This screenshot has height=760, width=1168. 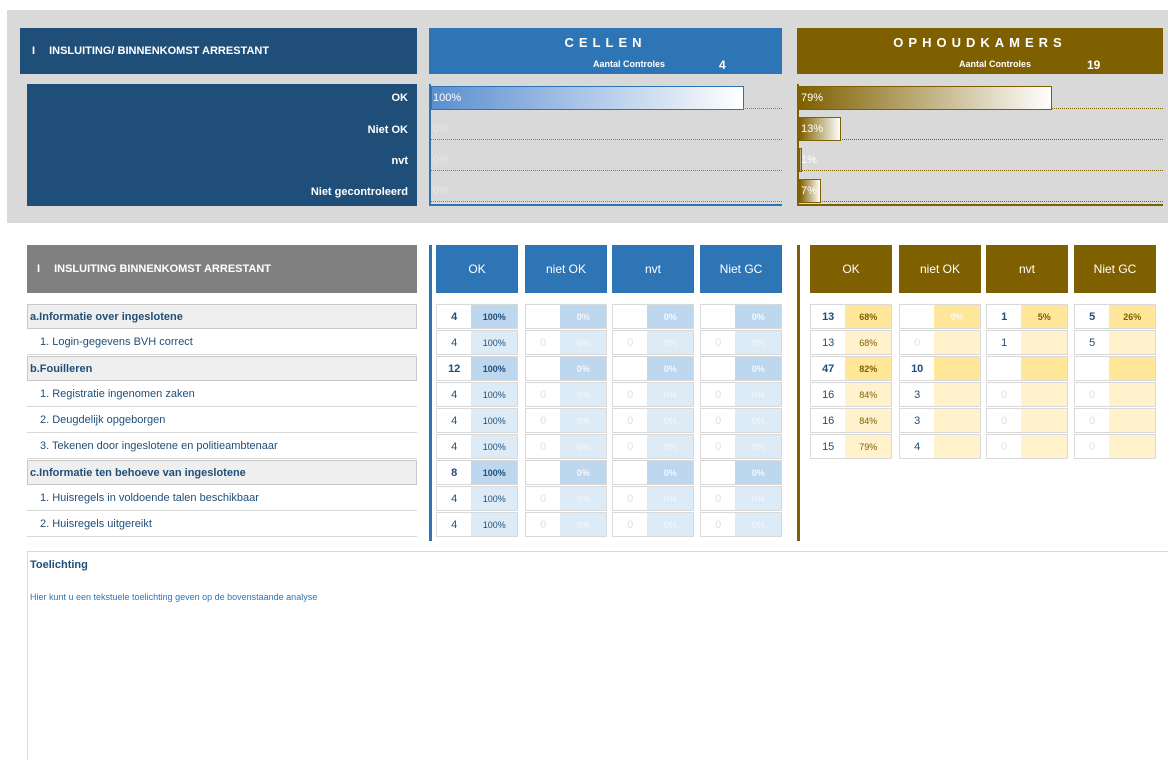 What do you see at coordinates (543, 316) in the screenshot?
I see `cel-count` at bounding box center [543, 316].